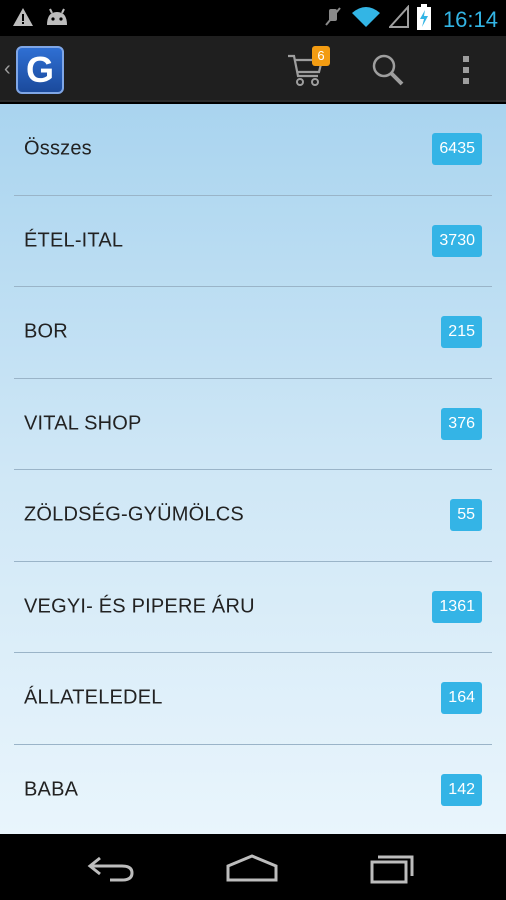 The height and width of the screenshot is (900, 506). What do you see at coordinates (333, 19) in the screenshot?
I see `mute-icon` at bounding box center [333, 19].